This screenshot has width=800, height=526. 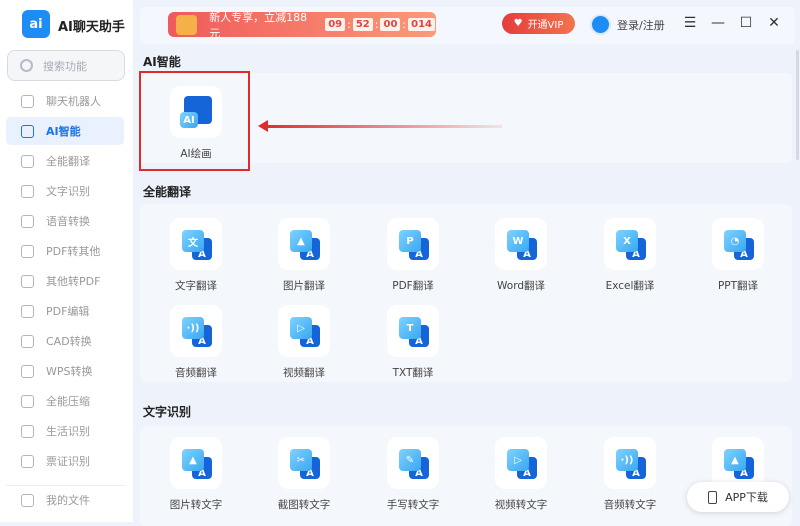 I want to click on tool-label: 视频翻译, so click(x=304, y=373).